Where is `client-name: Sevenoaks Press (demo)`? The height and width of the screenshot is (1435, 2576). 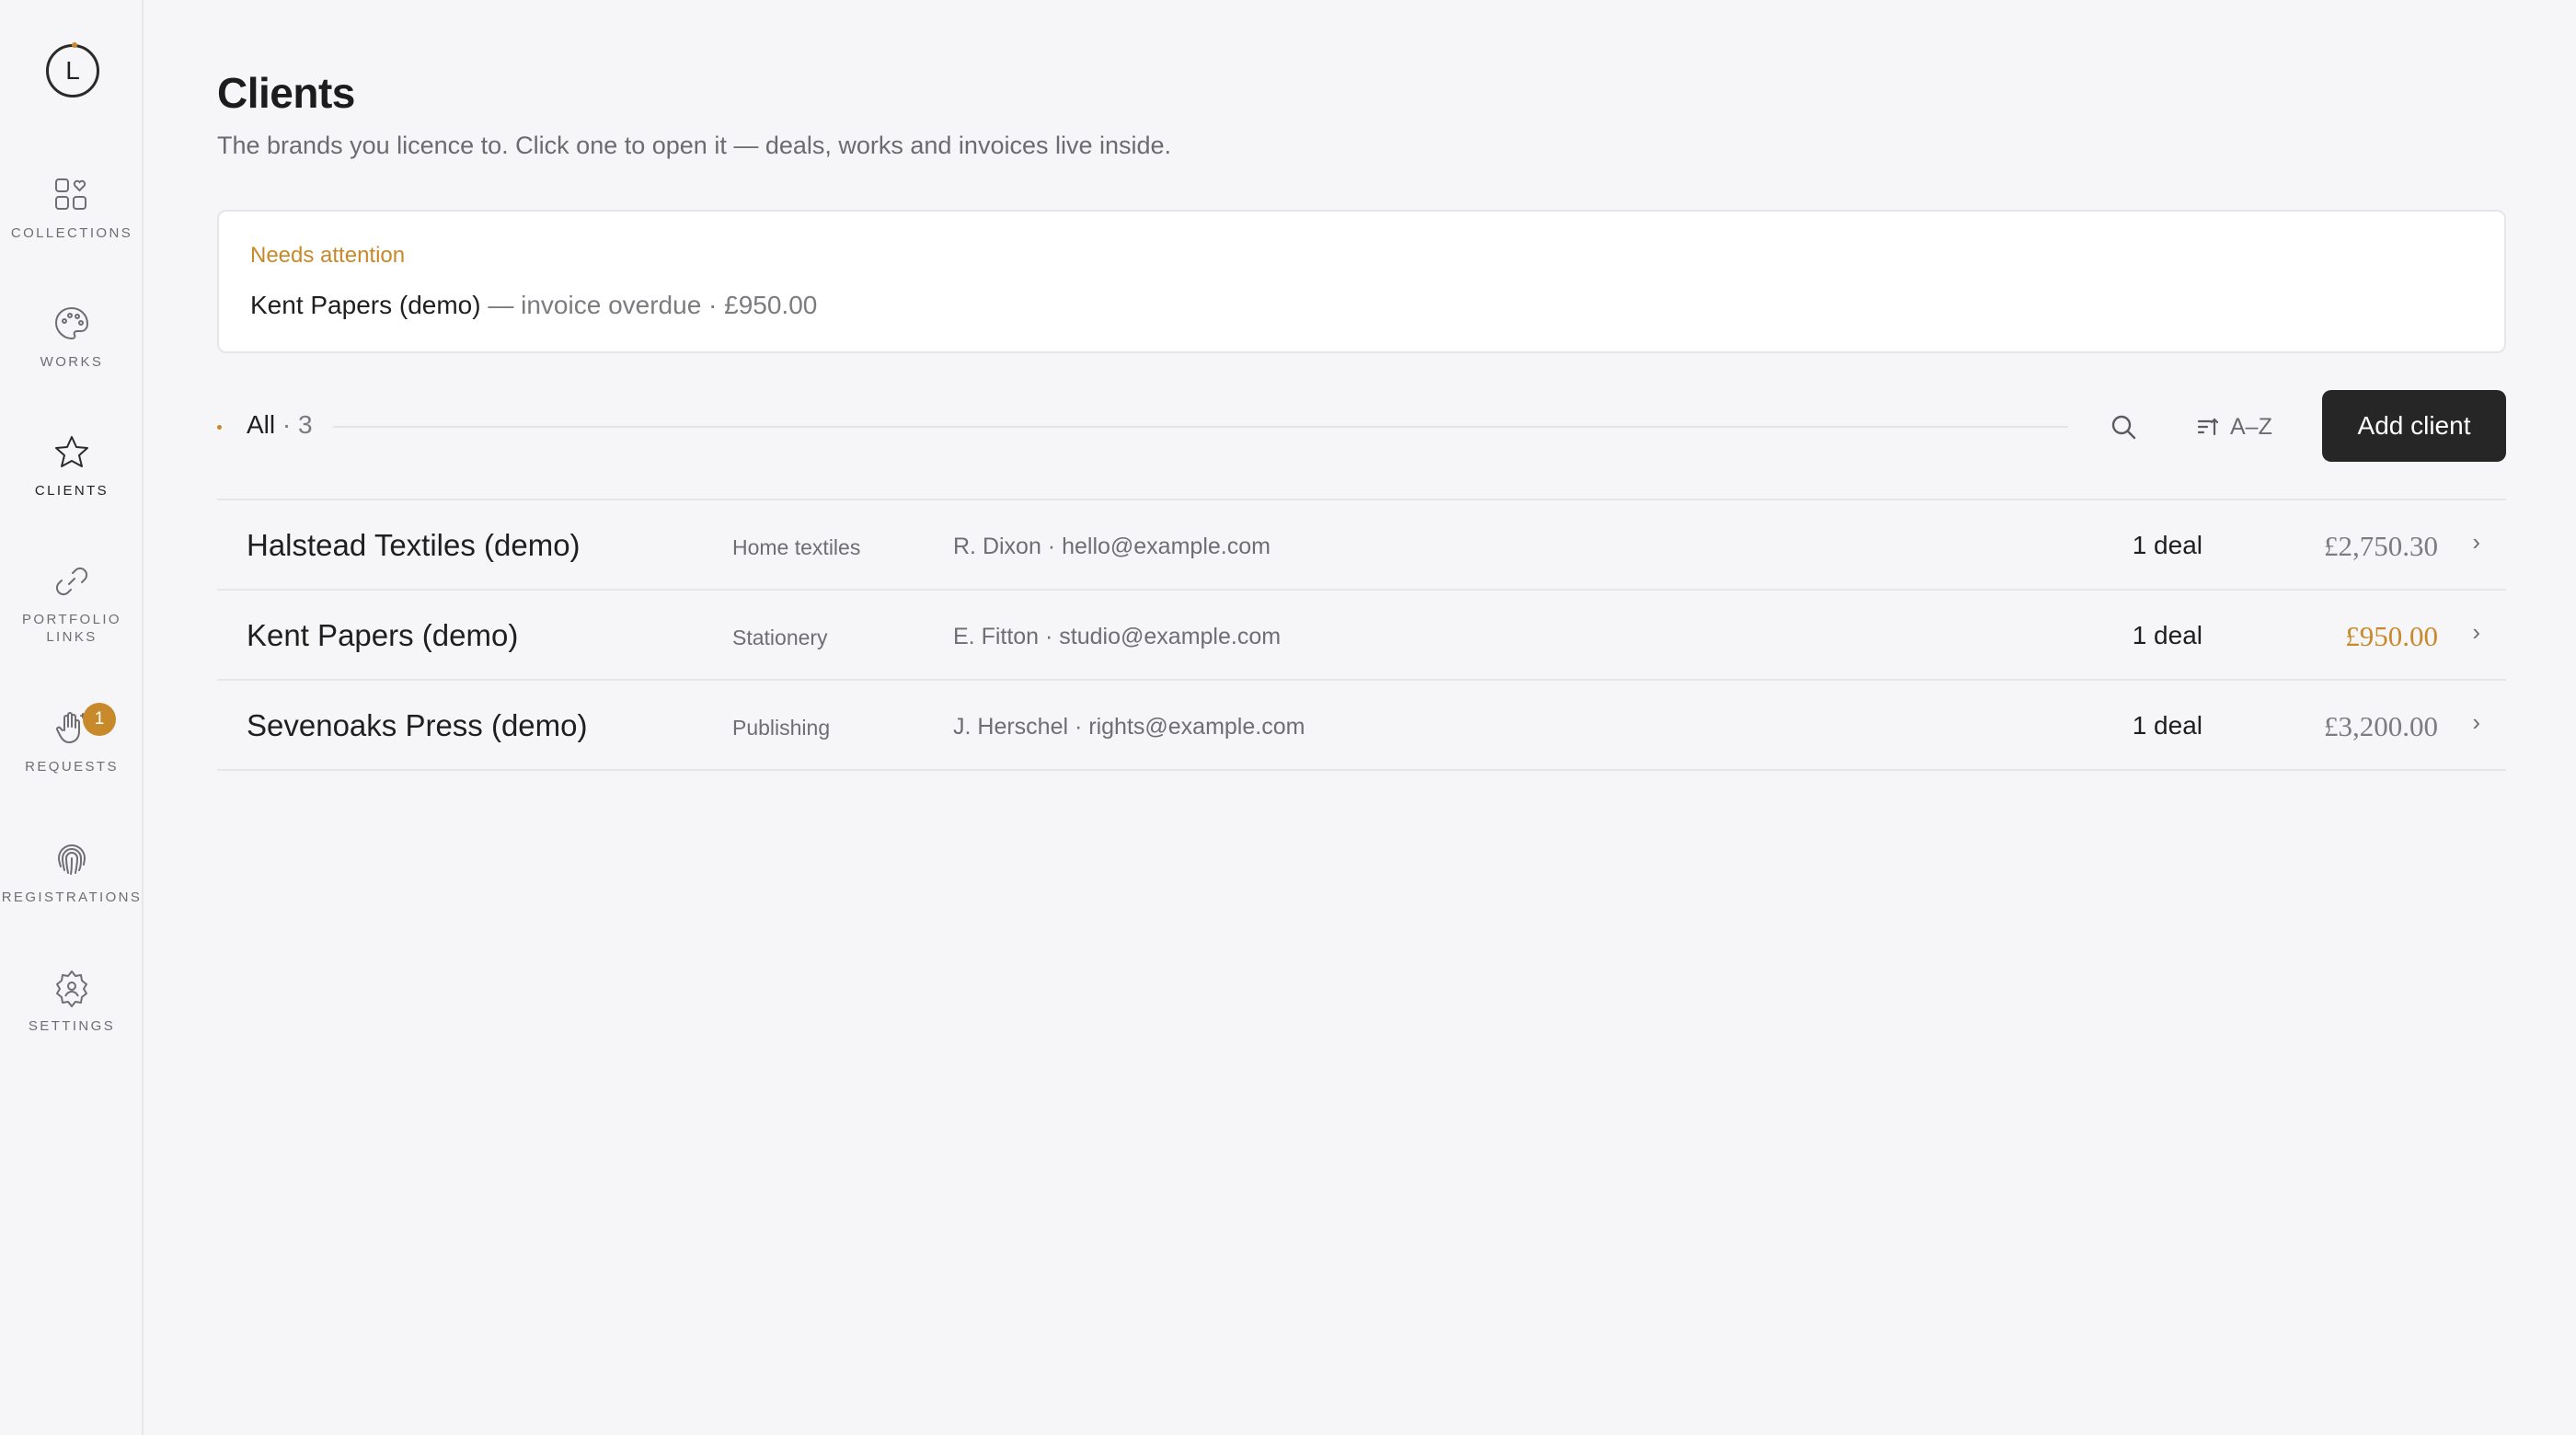
client-name: Sevenoaks Press (demo) is located at coordinates (417, 725).